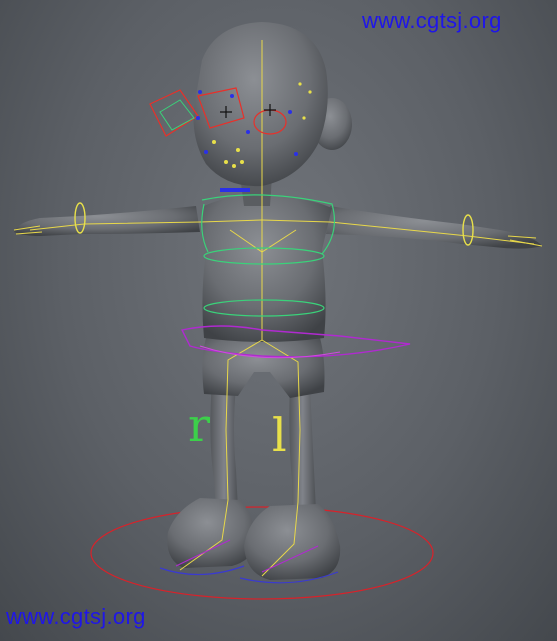 The height and width of the screenshot is (641, 557). What do you see at coordinates (266, 268) in the screenshot?
I see `character-shirt` at bounding box center [266, 268].